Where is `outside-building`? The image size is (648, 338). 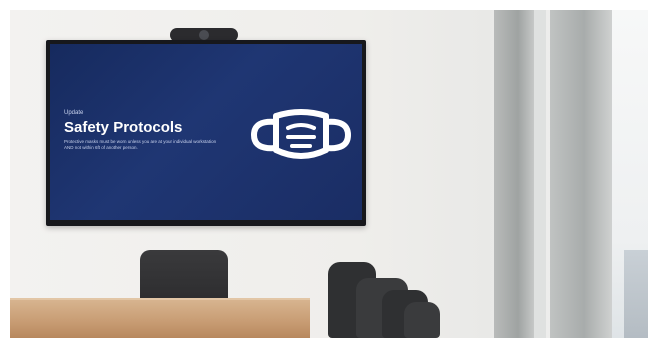
outside-building is located at coordinates (636, 294).